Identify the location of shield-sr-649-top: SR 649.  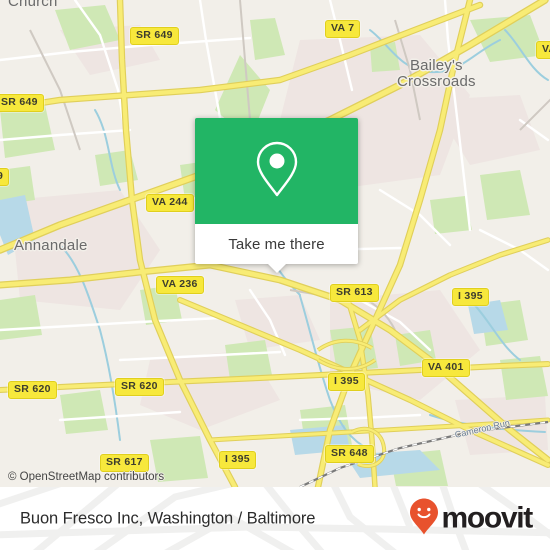
(154, 36).